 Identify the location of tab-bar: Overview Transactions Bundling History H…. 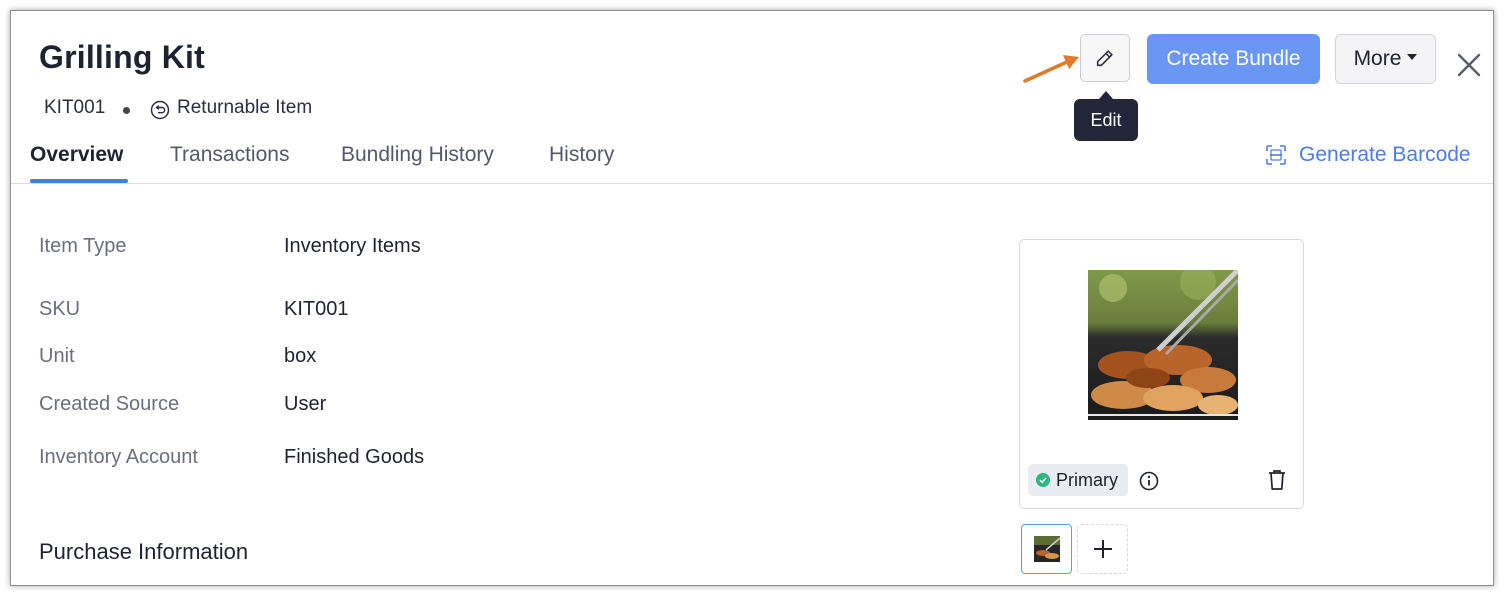
(752, 162).